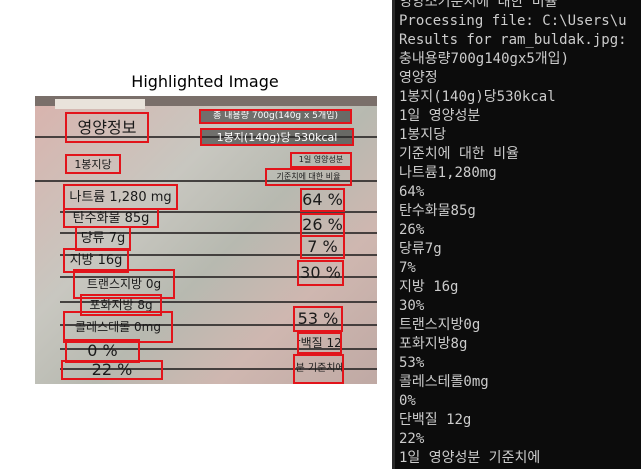 Image resolution: width=641 pixels, height=469 pixels. I want to click on terminal-line: 30%, so click(412, 306).